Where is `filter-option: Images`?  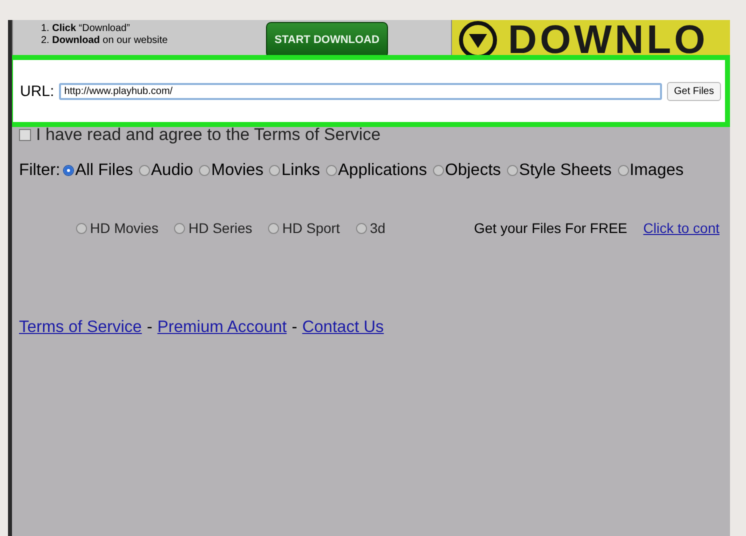
filter-option: Images is located at coordinates (657, 170).